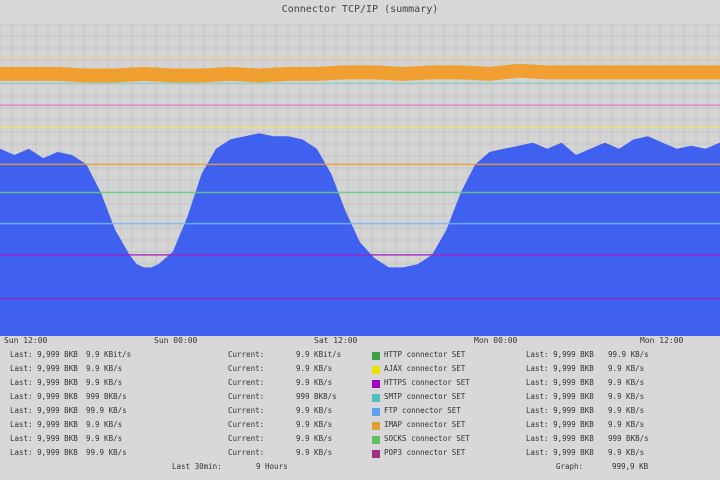 The image size is (720, 480). What do you see at coordinates (628, 438) in the screenshot?
I see `legend-right-b: 999 BKB/s` at bounding box center [628, 438].